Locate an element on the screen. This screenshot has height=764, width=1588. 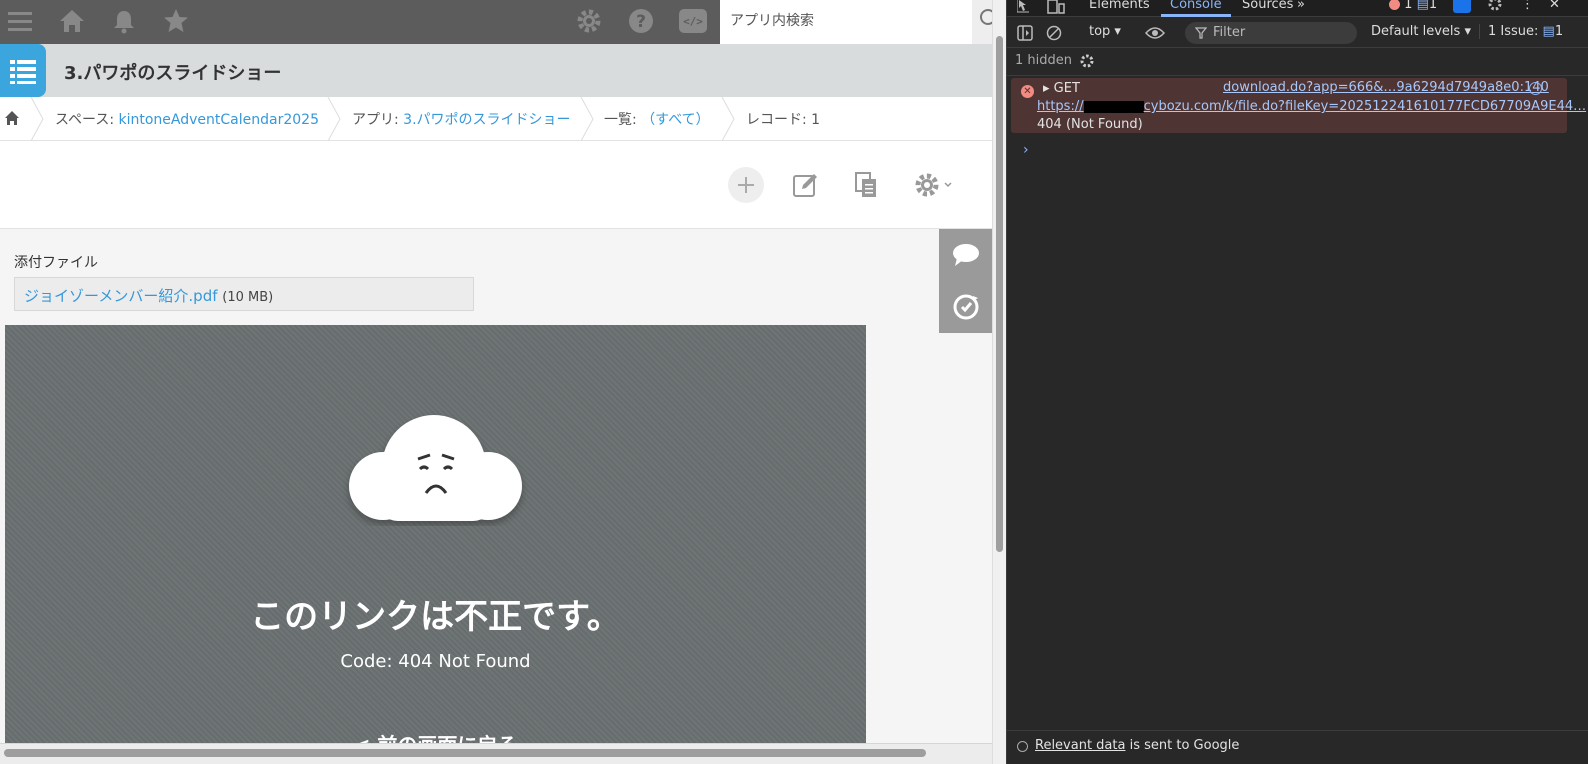
tab-console: Console is located at coordinates (1196, 6).